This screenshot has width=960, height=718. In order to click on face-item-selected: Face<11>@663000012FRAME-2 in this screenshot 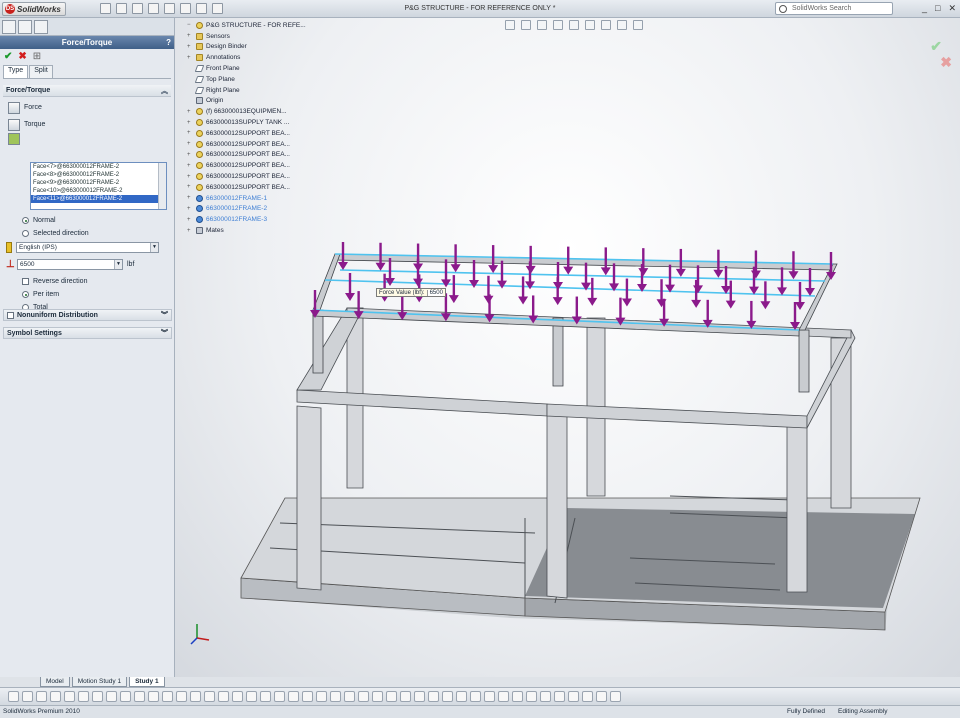, I will do `click(98, 199)`.